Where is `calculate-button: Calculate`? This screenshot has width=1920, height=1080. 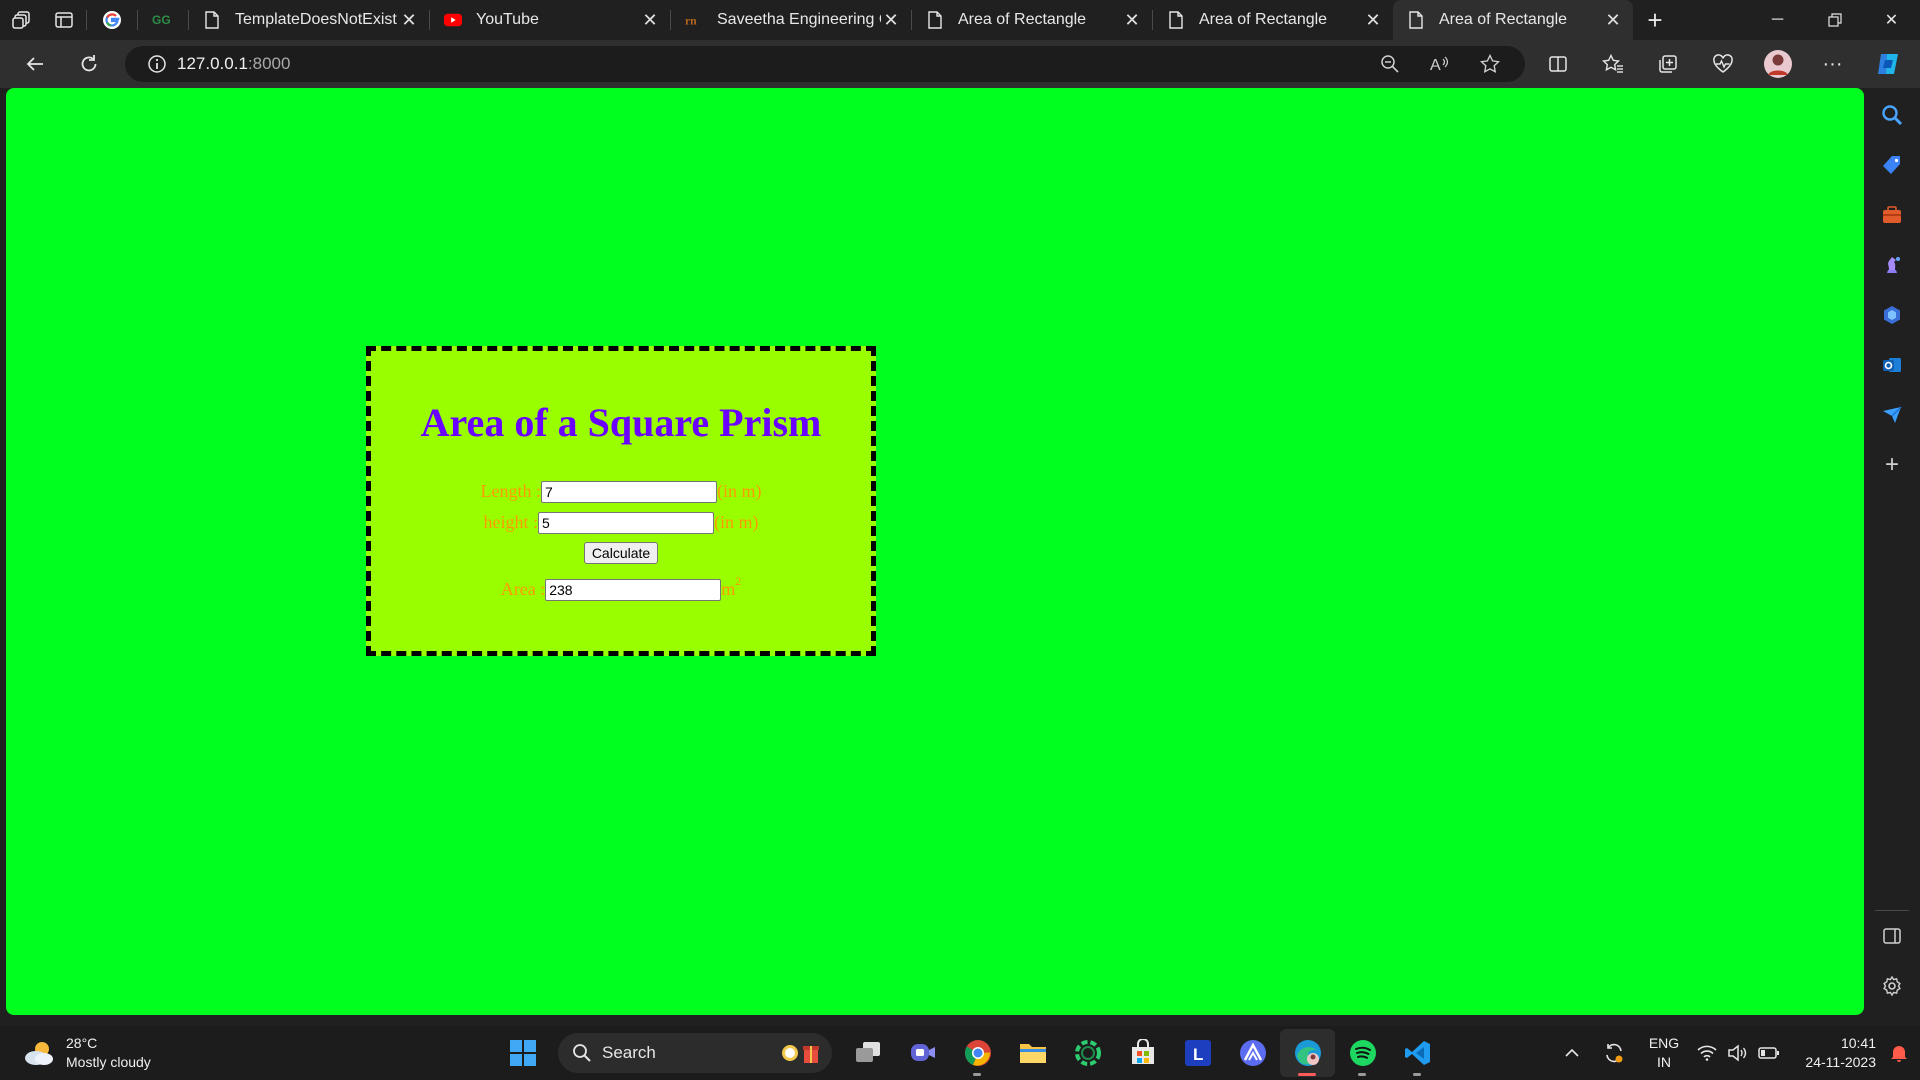
calculate-button: Calculate is located at coordinates (621, 553).